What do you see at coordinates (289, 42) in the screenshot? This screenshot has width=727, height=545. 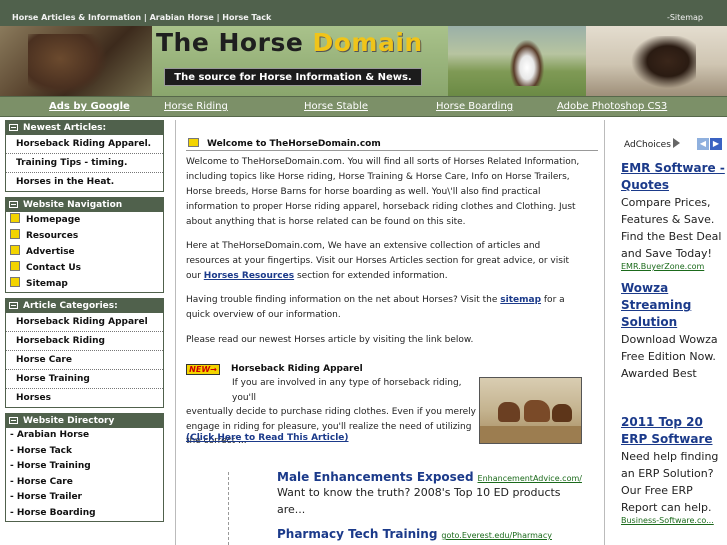 I see `site-title: The Horse Domain` at bounding box center [289, 42].